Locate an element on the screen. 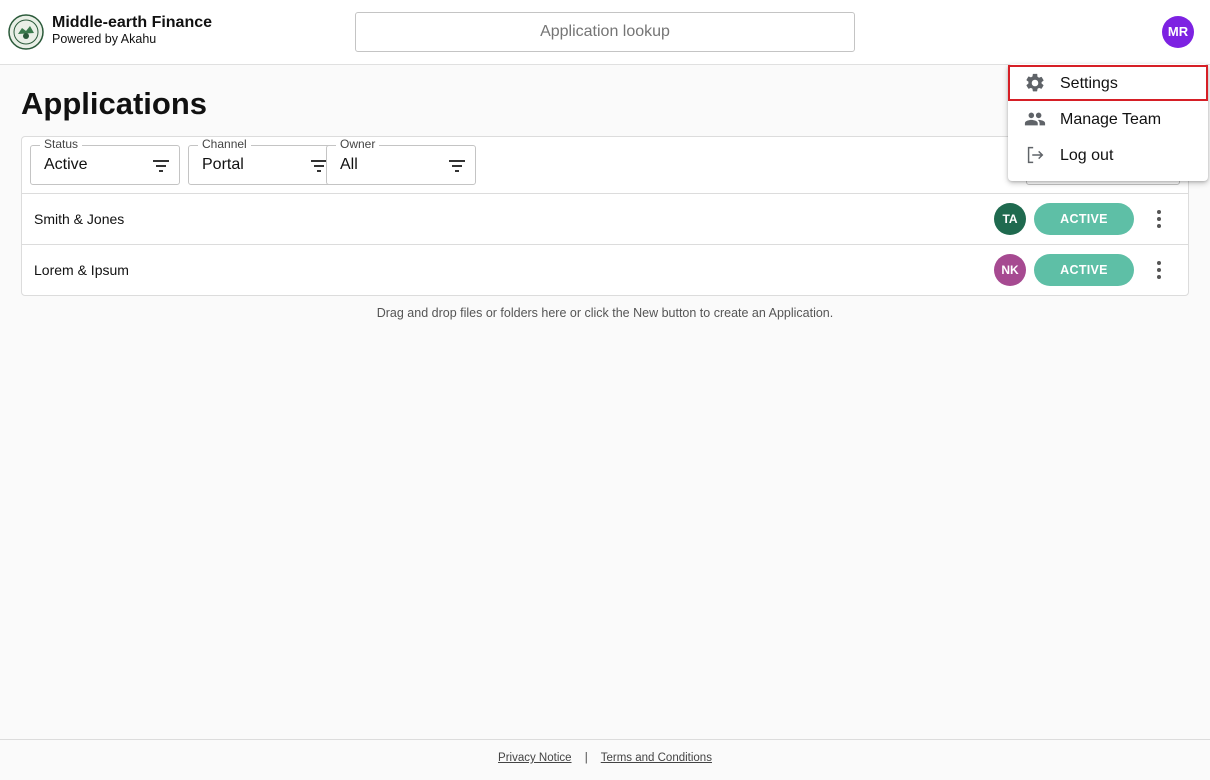  application-name: Smith & Jones is located at coordinates (79, 219).